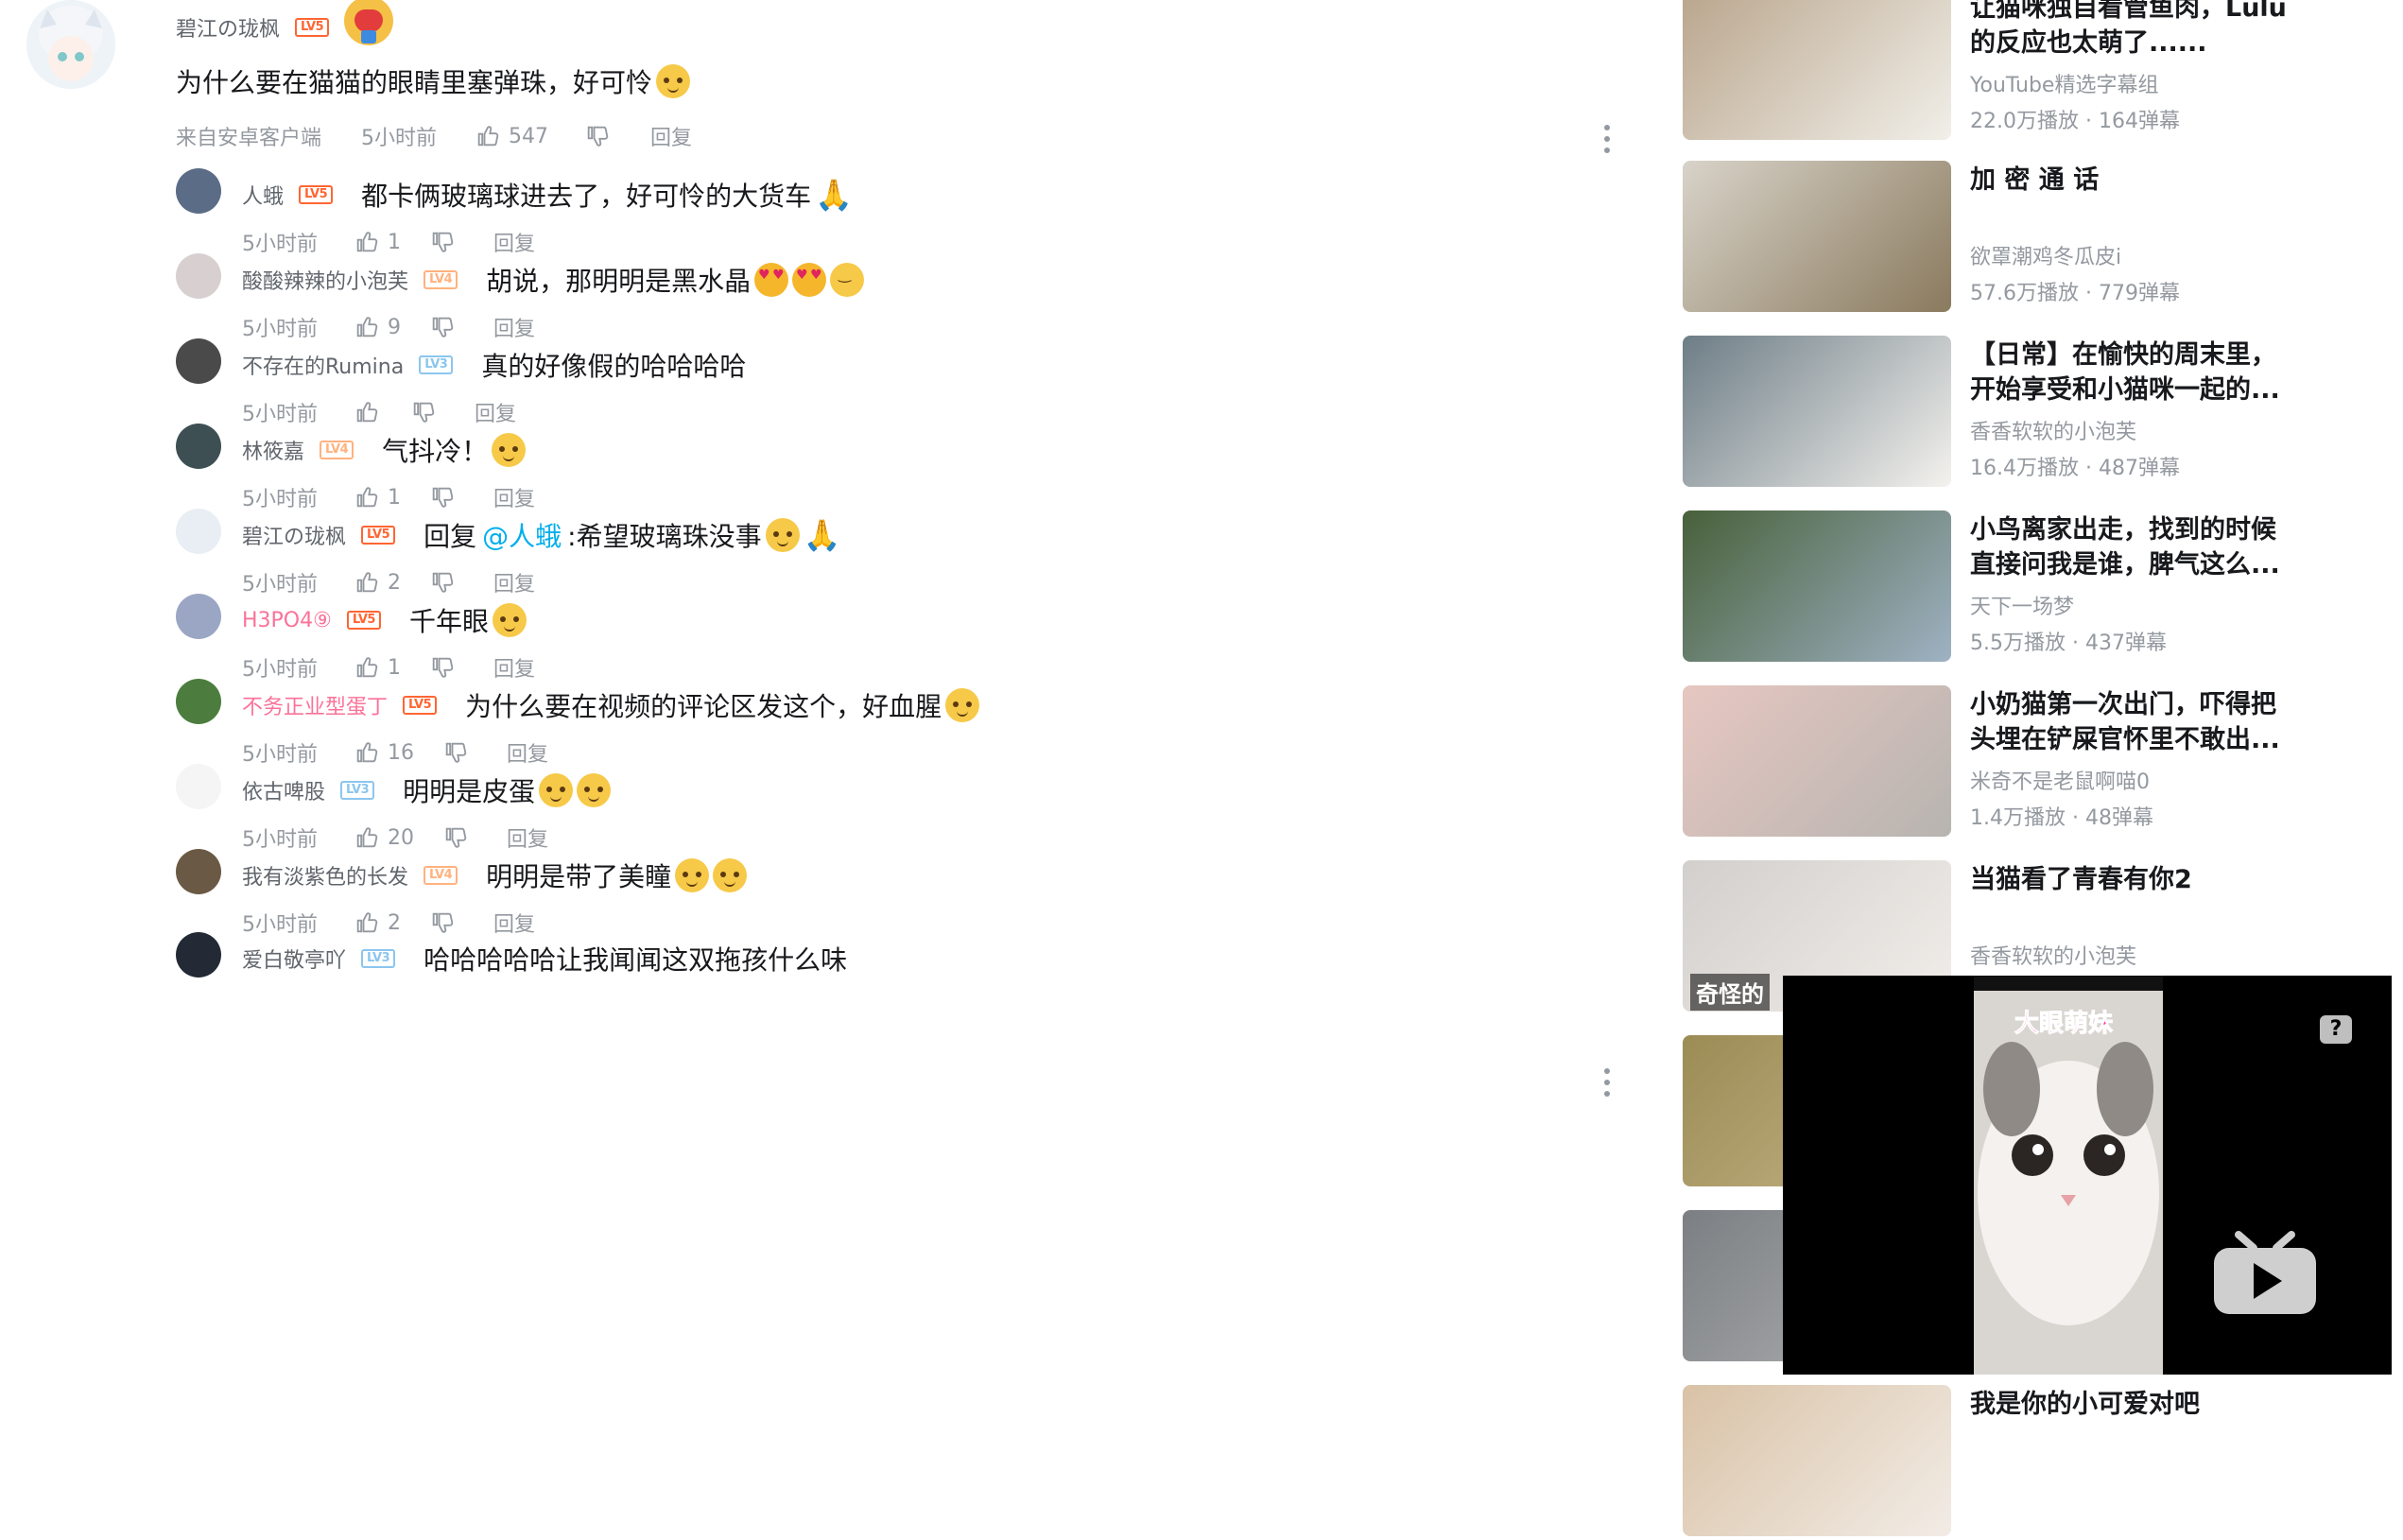  What do you see at coordinates (325, 875) in the screenshot?
I see `username: 我有淡紫色的长发` at bounding box center [325, 875].